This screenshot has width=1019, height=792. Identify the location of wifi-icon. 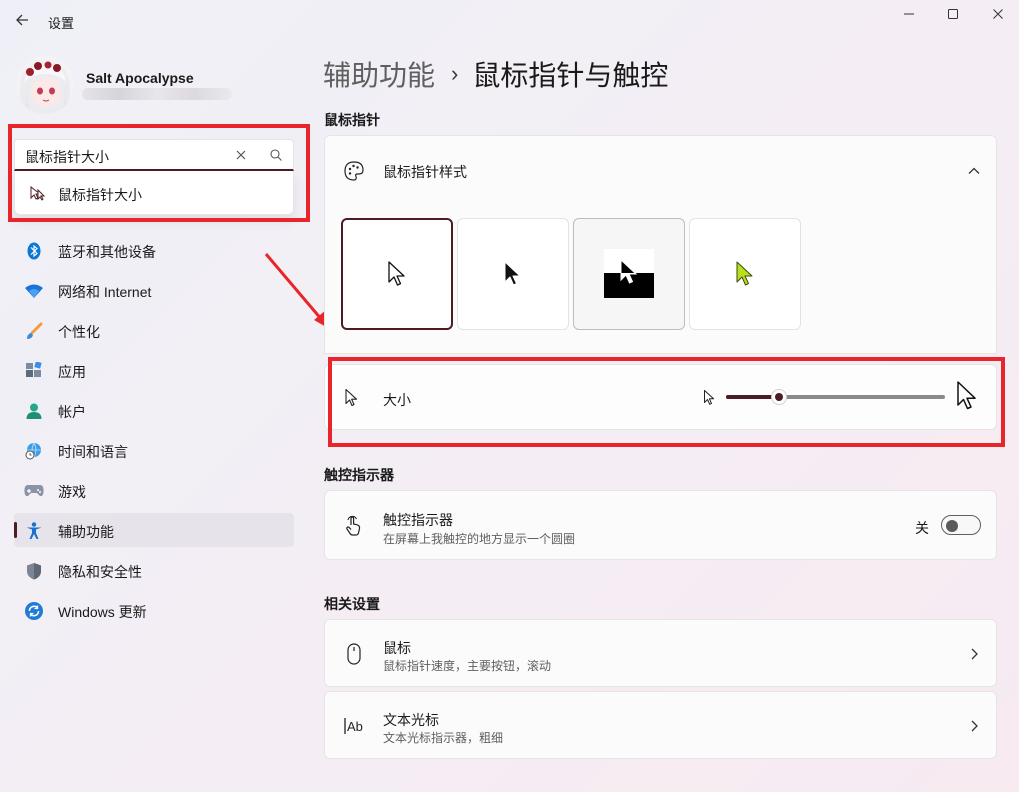
(34, 291).